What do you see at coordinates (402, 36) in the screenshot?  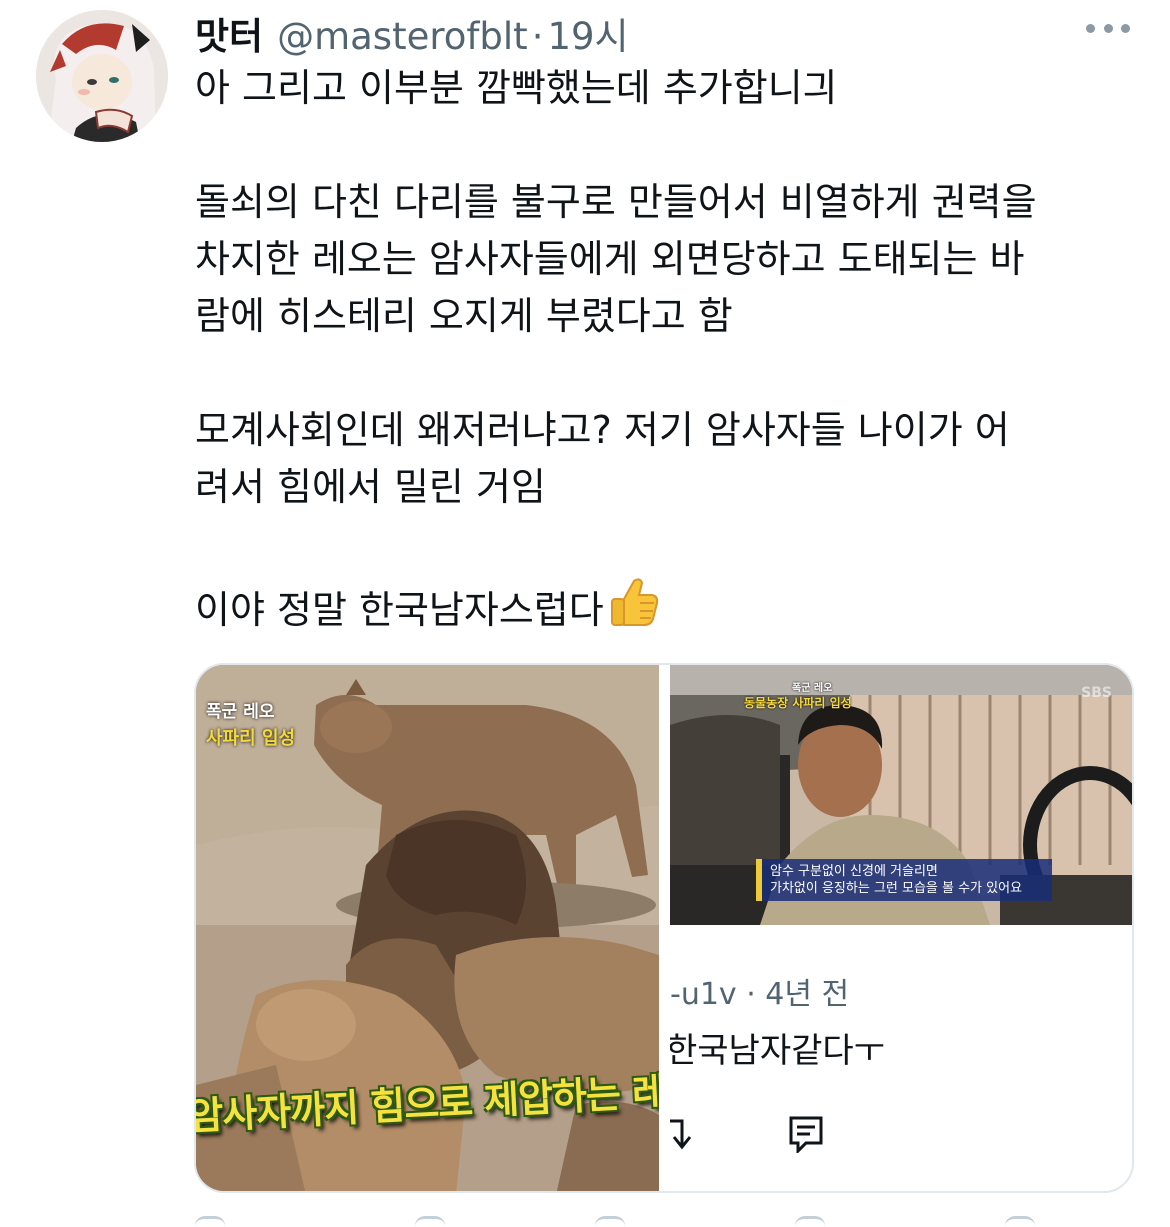 I see `author-handle: @masterofblt` at bounding box center [402, 36].